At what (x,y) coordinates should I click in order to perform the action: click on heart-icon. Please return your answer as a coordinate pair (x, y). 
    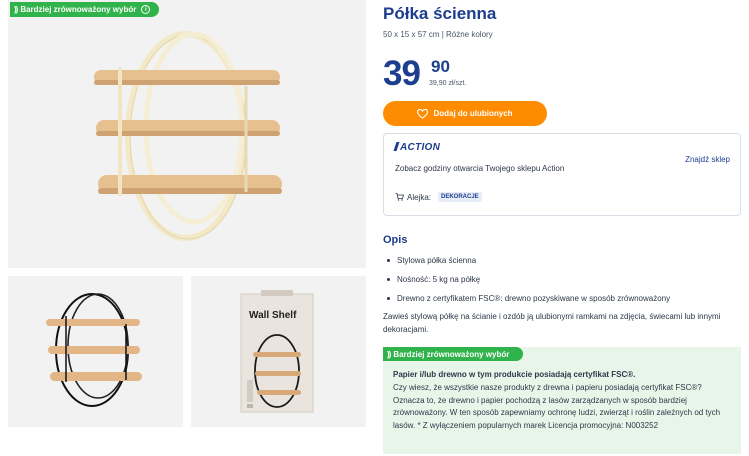
    Looking at the image, I should click on (423, 113).